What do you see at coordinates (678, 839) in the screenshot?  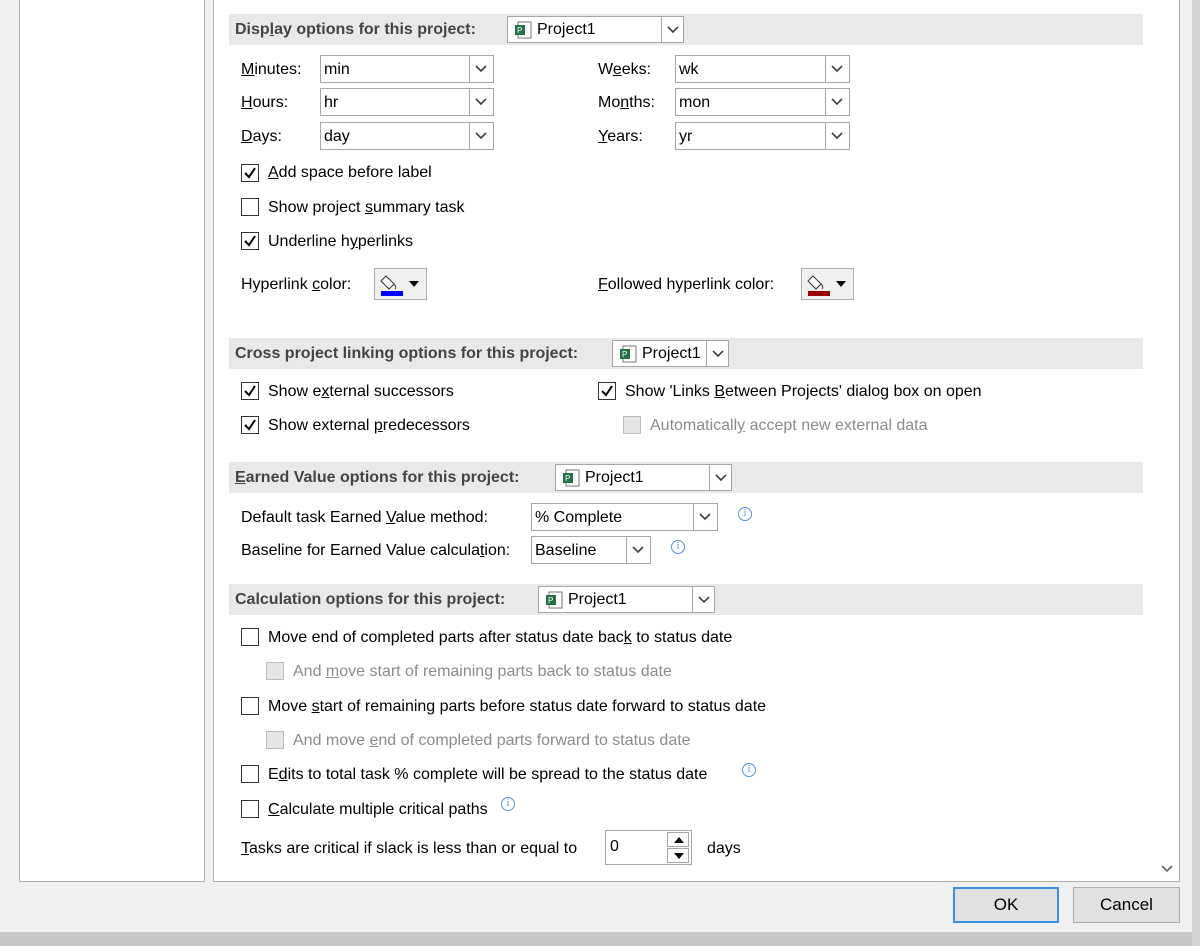 I see `spin-up-icon` at bounding box center [678, 839].